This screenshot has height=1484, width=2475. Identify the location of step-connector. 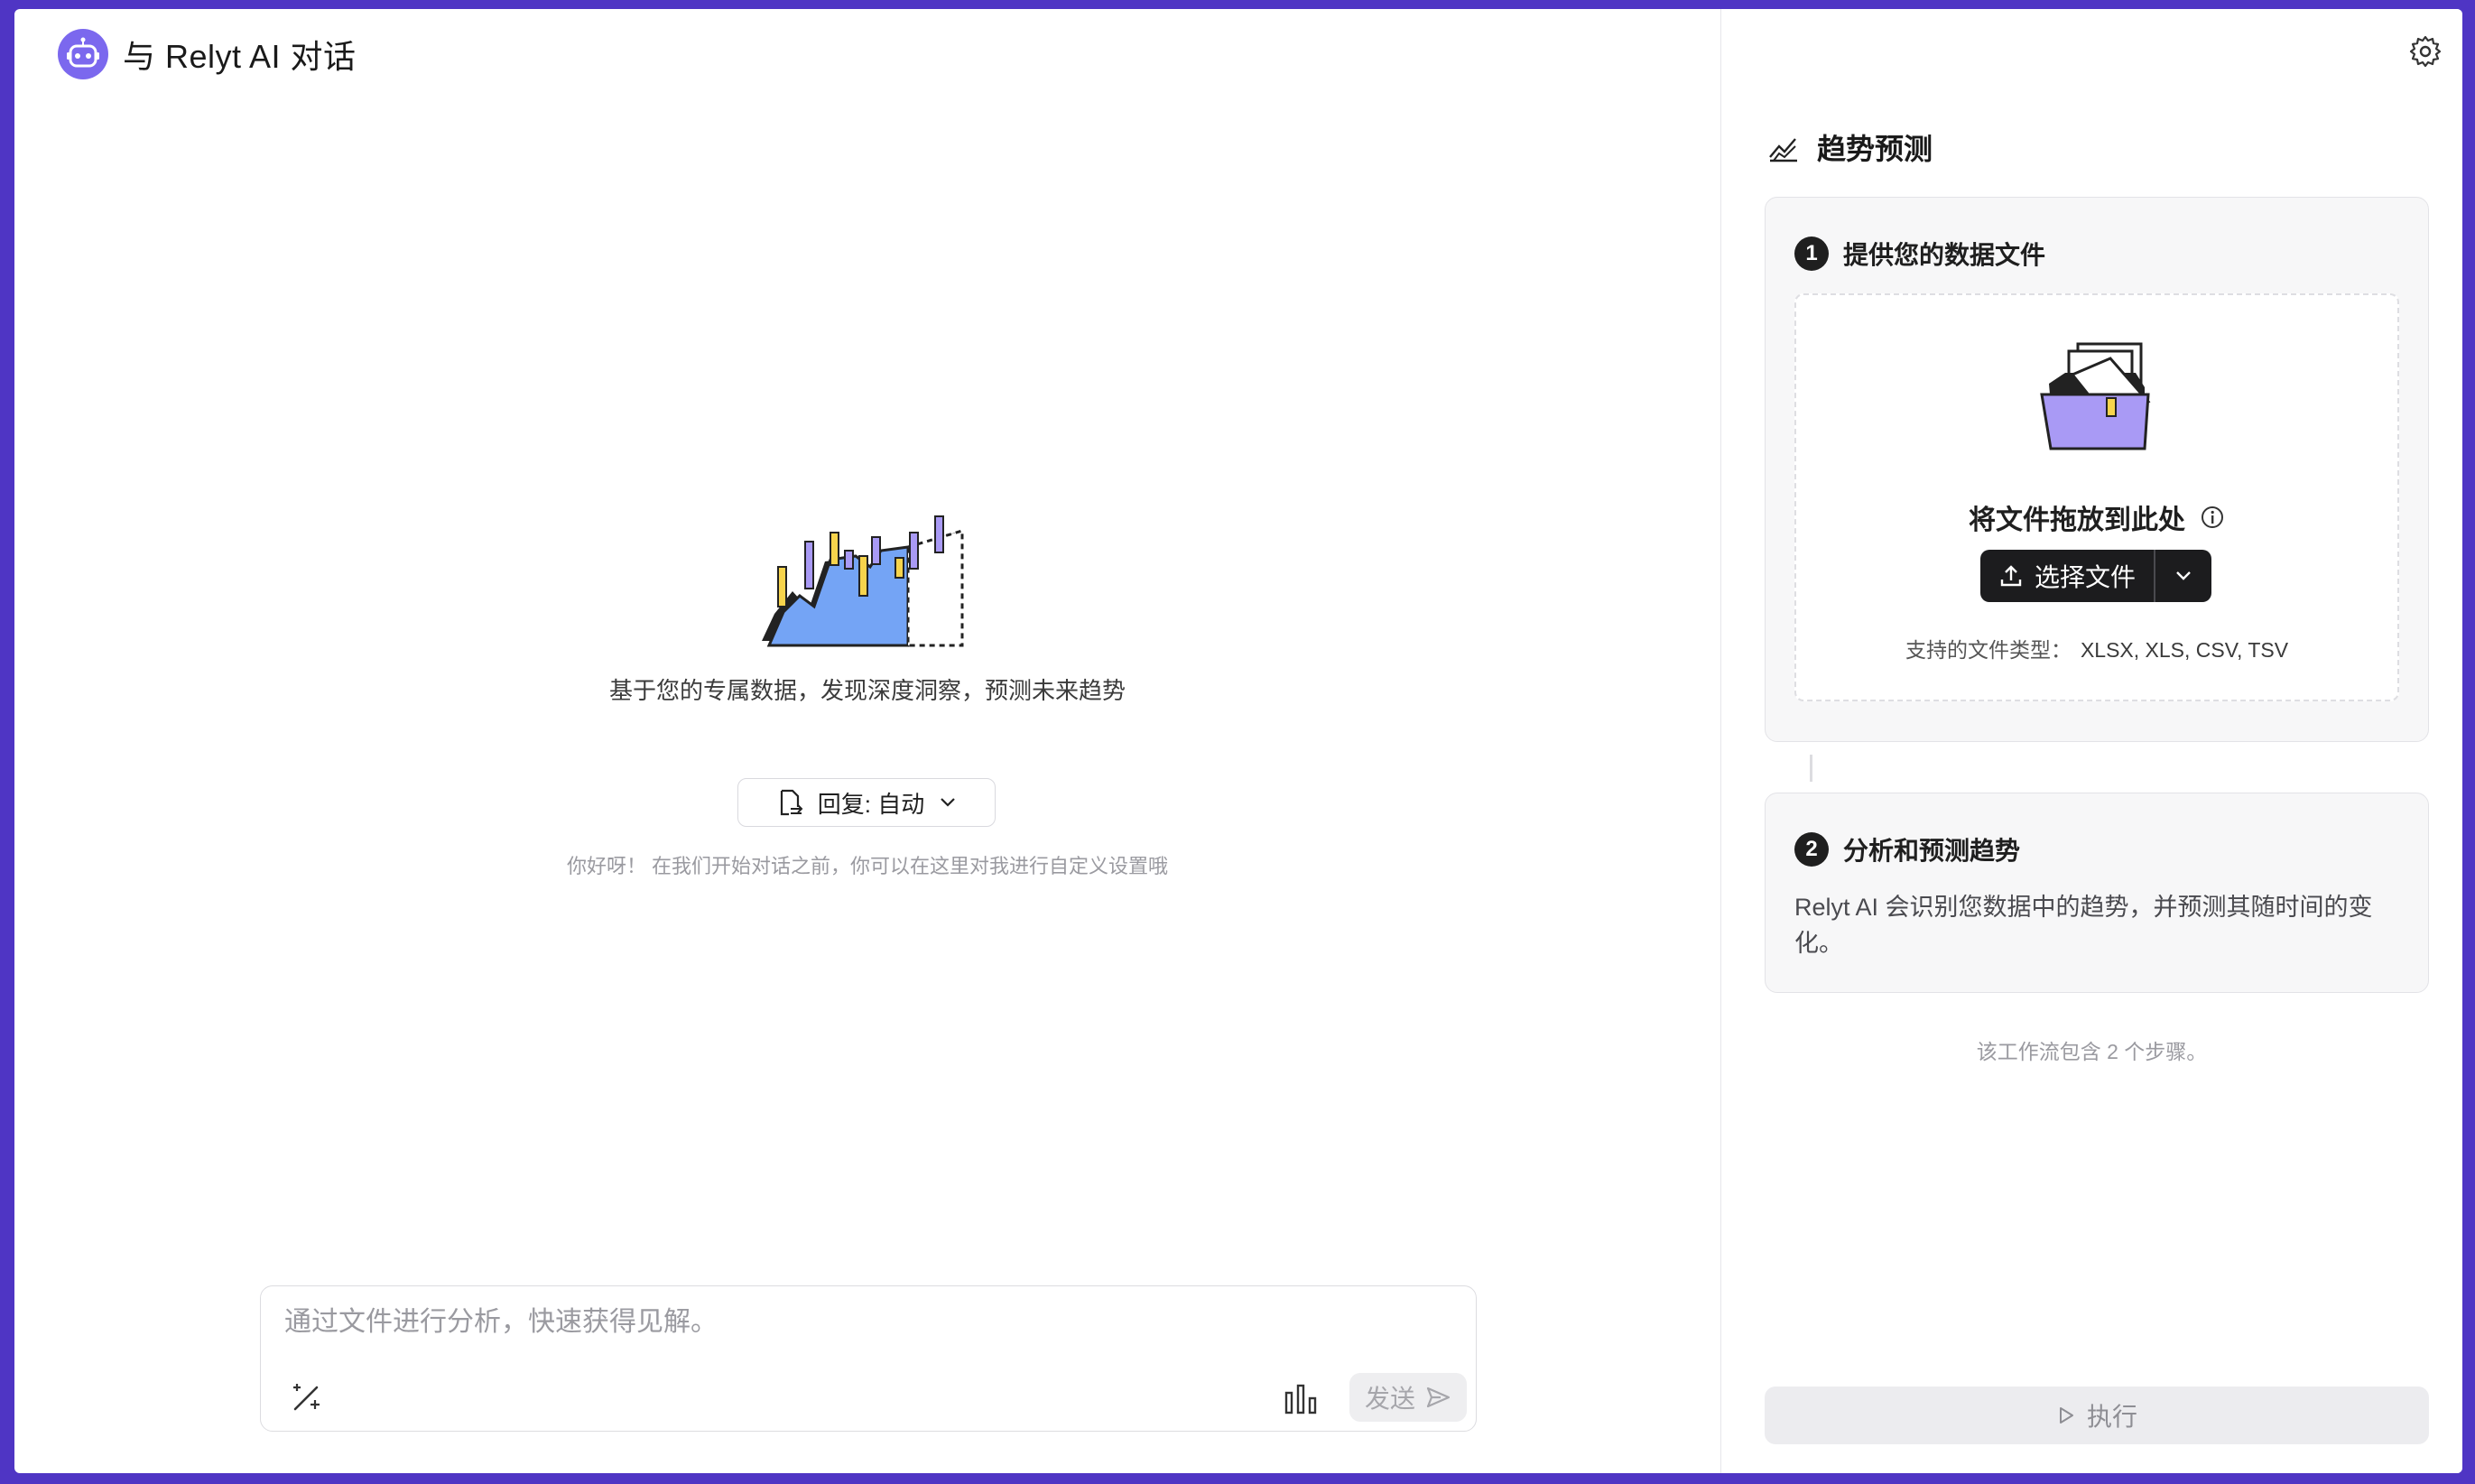
(1811, 768).